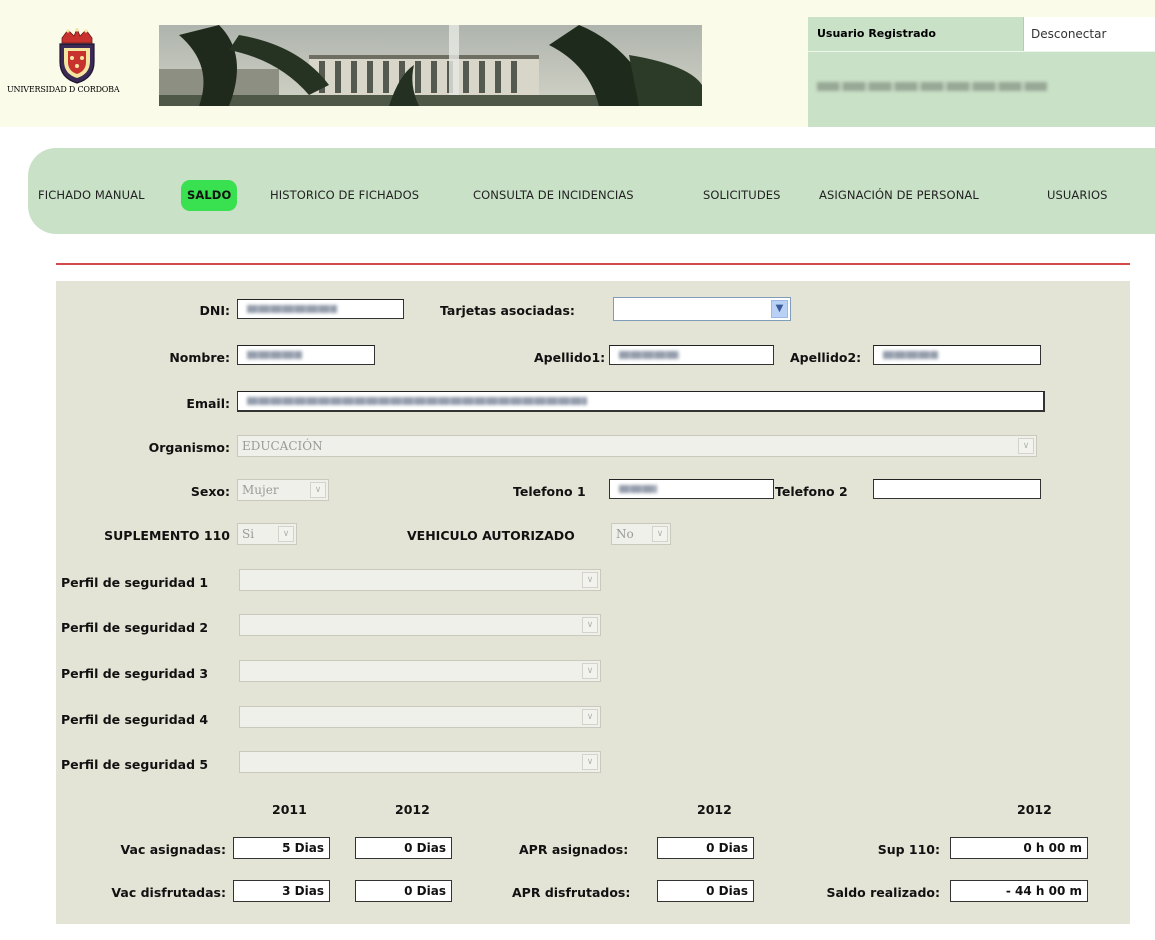 This screenshot has height=940, width=1155. Describe the element at coordinates (491, 535) in the screenshot. I see `vehiculo-label: VEHICULO AUTORIZADO` at that location.